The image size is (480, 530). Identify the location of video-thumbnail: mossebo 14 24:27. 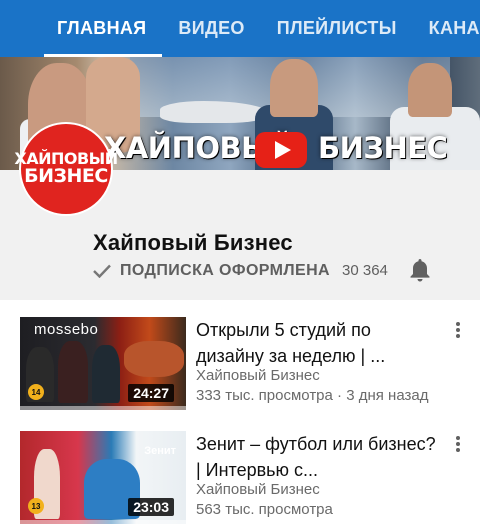
(103, 363).